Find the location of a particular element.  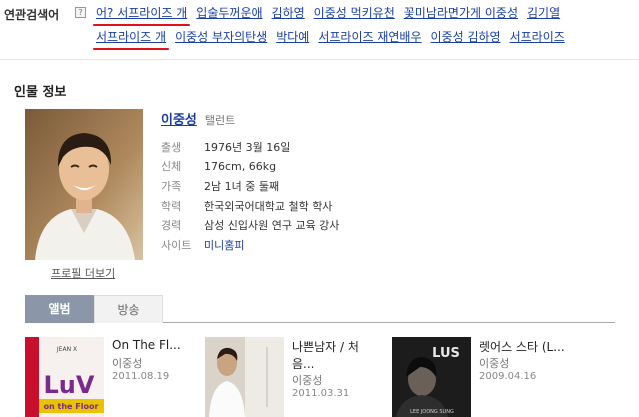

album-cover-subtitle: LEE JOONG SUNG is located at coordinates (432, 412).